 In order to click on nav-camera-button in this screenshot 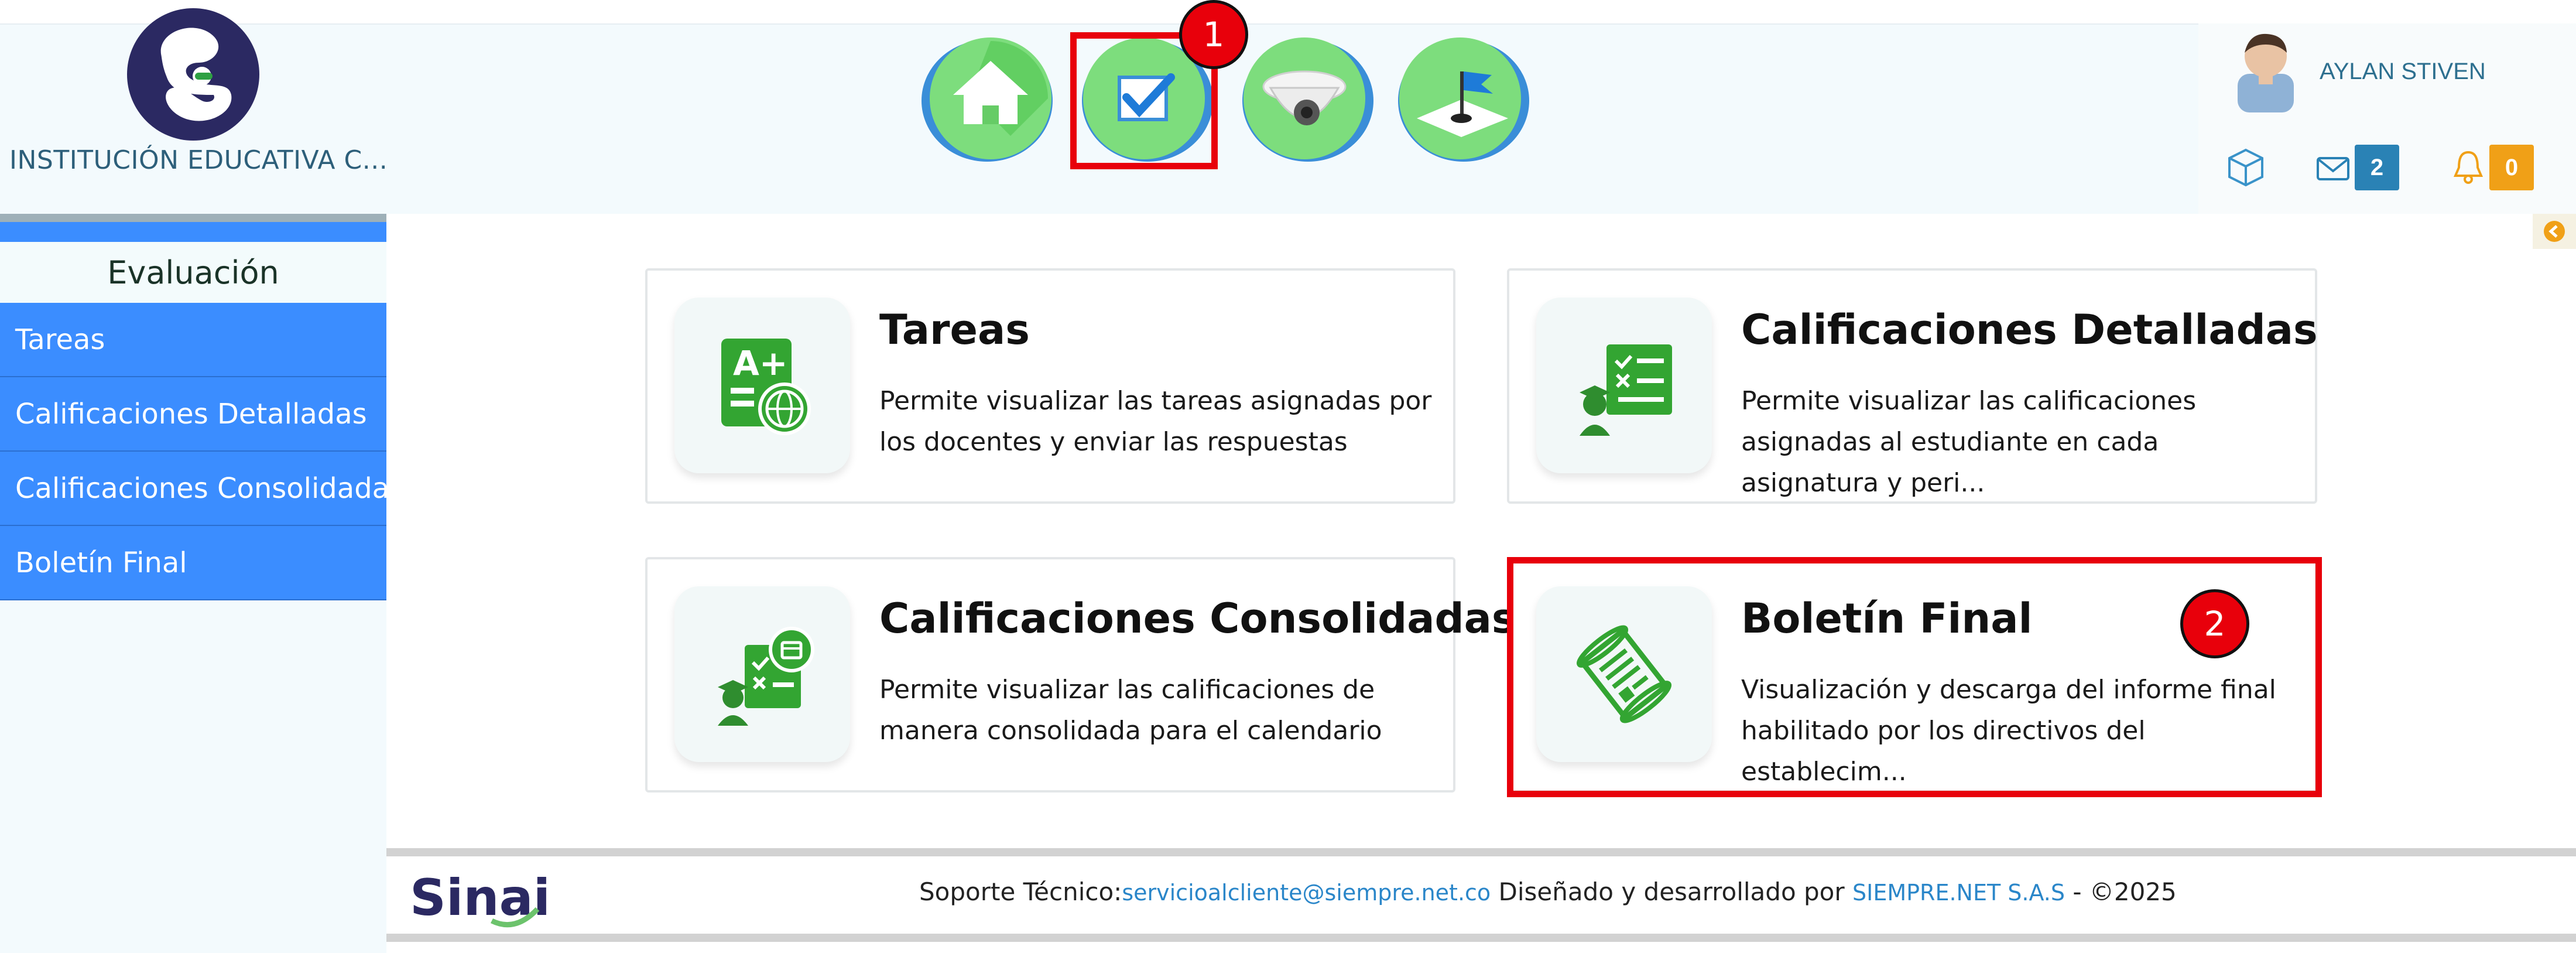, I will do `click(1308, 100)`.